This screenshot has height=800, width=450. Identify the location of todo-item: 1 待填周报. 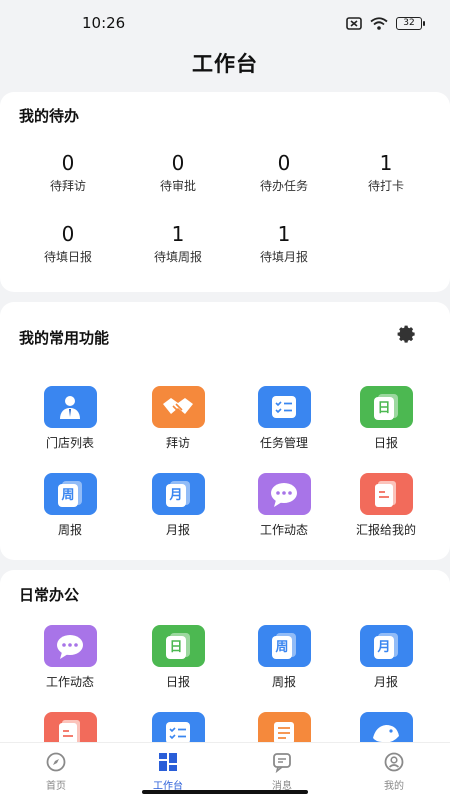
(178, 243).